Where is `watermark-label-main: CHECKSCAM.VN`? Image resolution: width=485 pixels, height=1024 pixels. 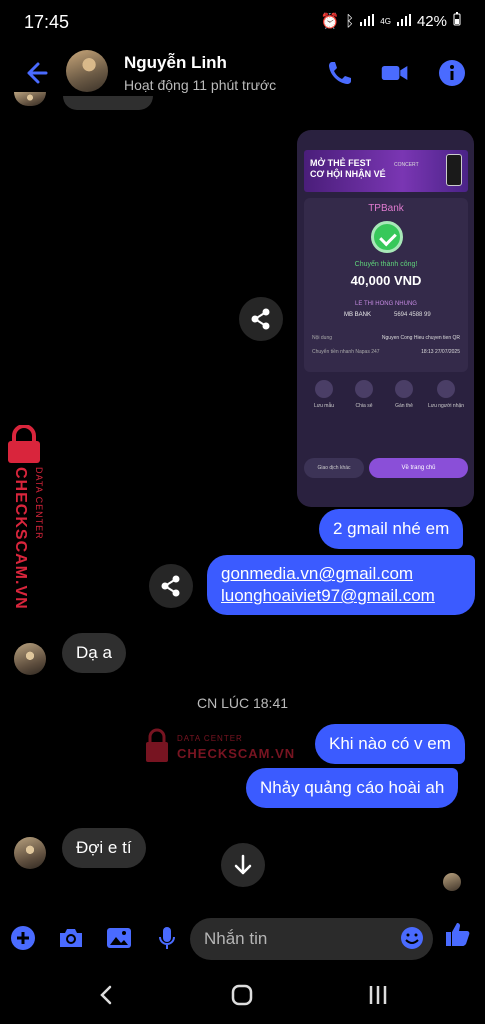
watermark-label-main: CHECKSCAM.VN is located at coordinates (236, 753).